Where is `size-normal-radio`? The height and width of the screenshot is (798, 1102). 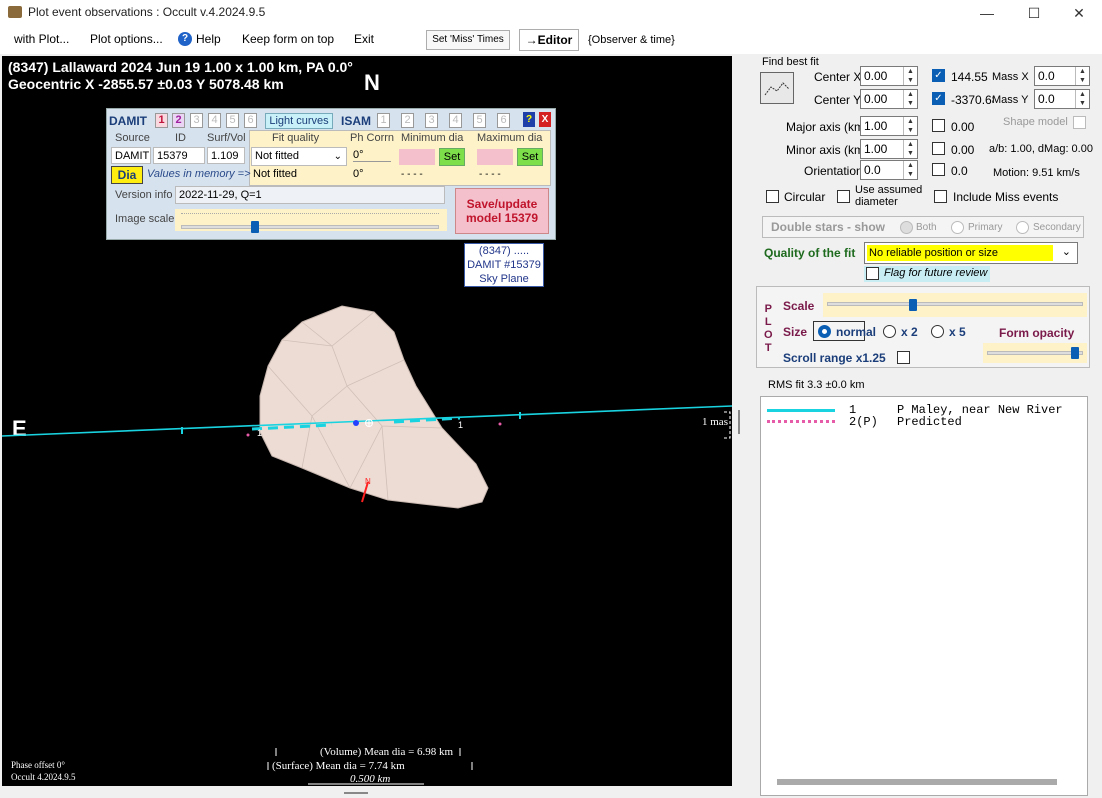
size-normal-radio is located at coordinates (824, 331).